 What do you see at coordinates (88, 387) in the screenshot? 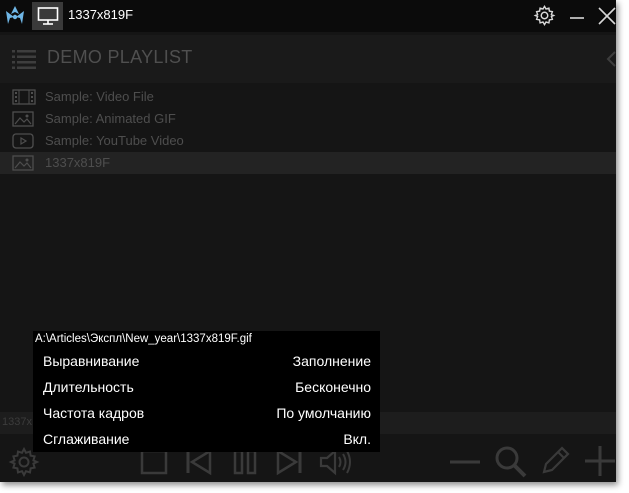
I see `info-key: Длительность` at bounding box center [88, 387].